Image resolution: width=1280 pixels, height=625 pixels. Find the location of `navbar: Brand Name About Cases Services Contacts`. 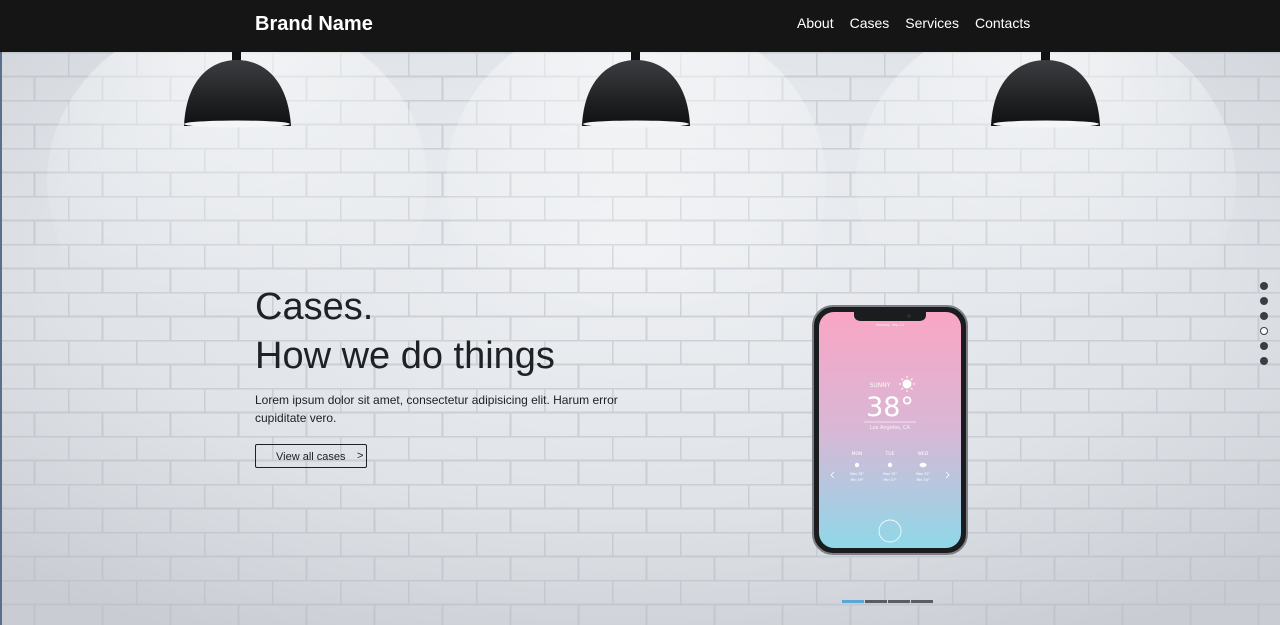

navbar: Brand Name About Cases Services Contacts is located at coordinates (640, 26).